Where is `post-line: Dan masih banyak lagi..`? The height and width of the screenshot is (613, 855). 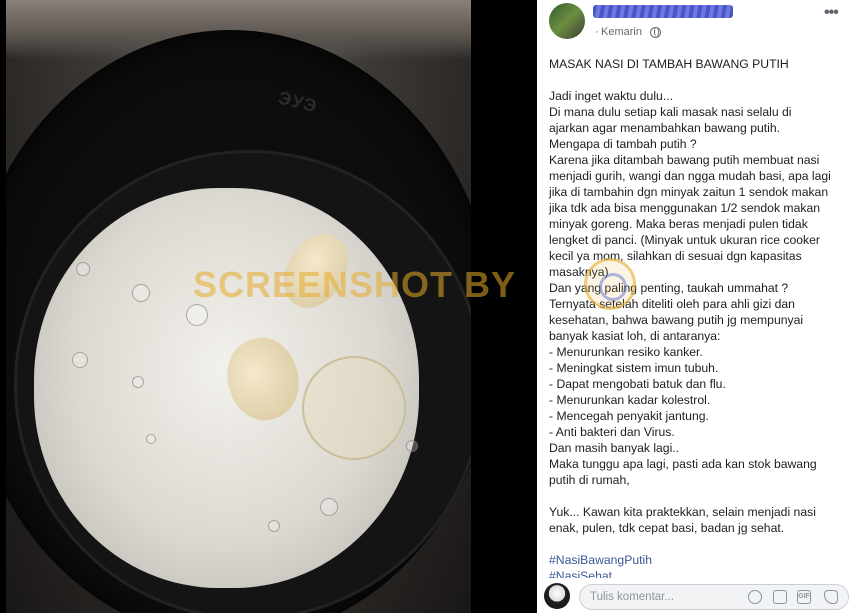 post-line: Dan masih banyak lagi.. is located at coordinates (614, 448).